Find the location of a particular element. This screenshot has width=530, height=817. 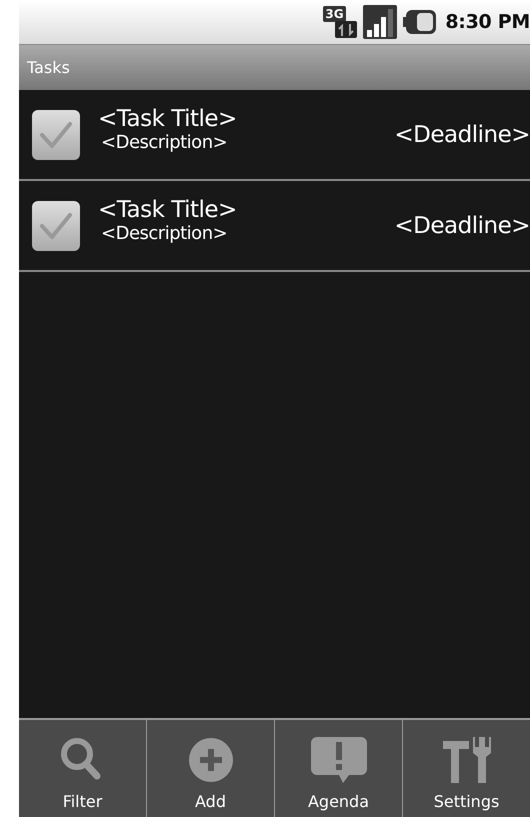

menu-item: Add is located at coordinates (210, 768).